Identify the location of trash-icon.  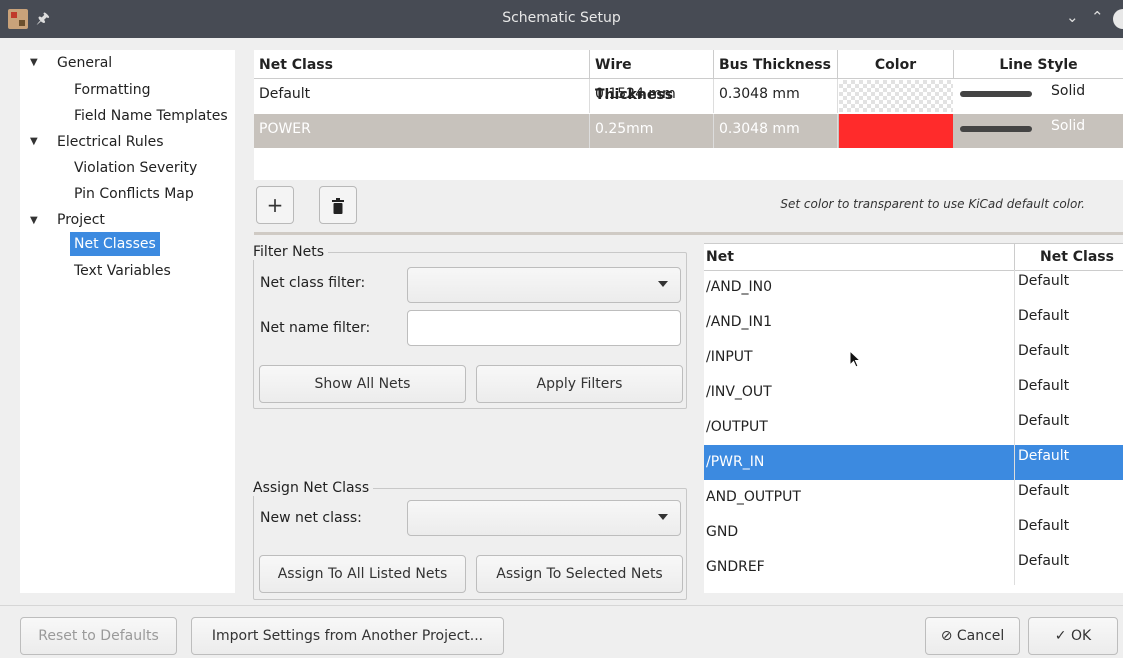
(338, 206).